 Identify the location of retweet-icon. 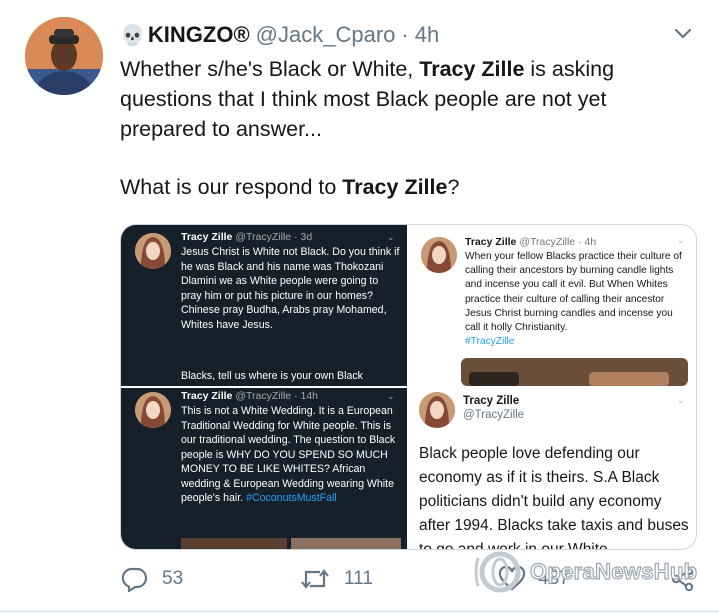
(315, 579).